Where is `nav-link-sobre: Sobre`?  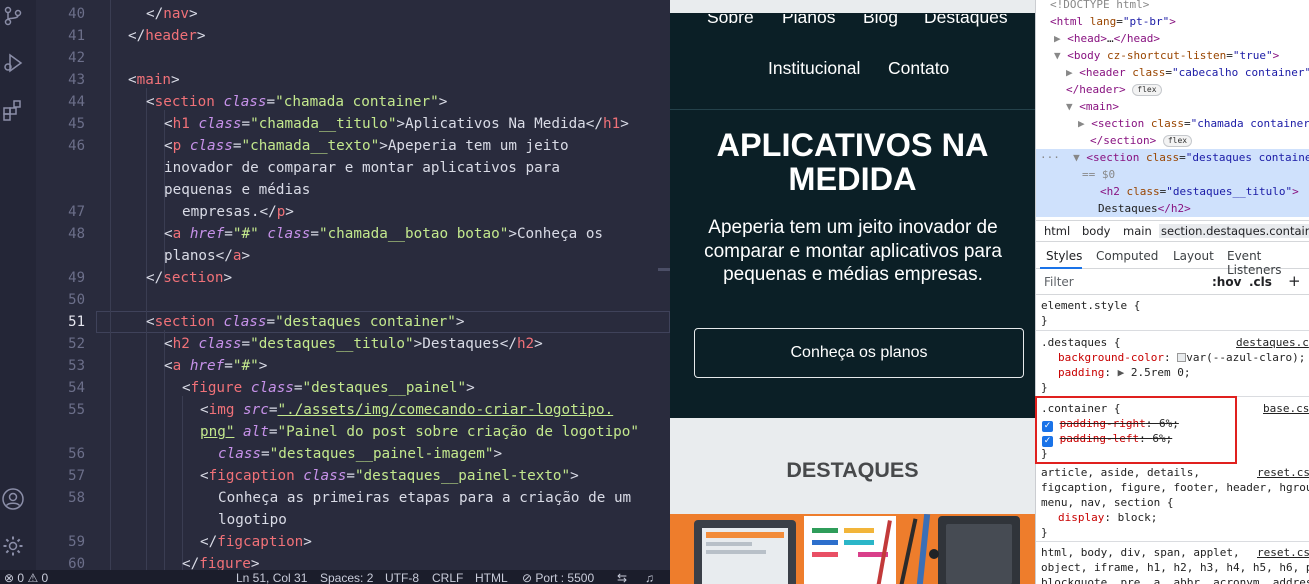 nav-link-sobre: Sobre is located at coordinates (730, 25).